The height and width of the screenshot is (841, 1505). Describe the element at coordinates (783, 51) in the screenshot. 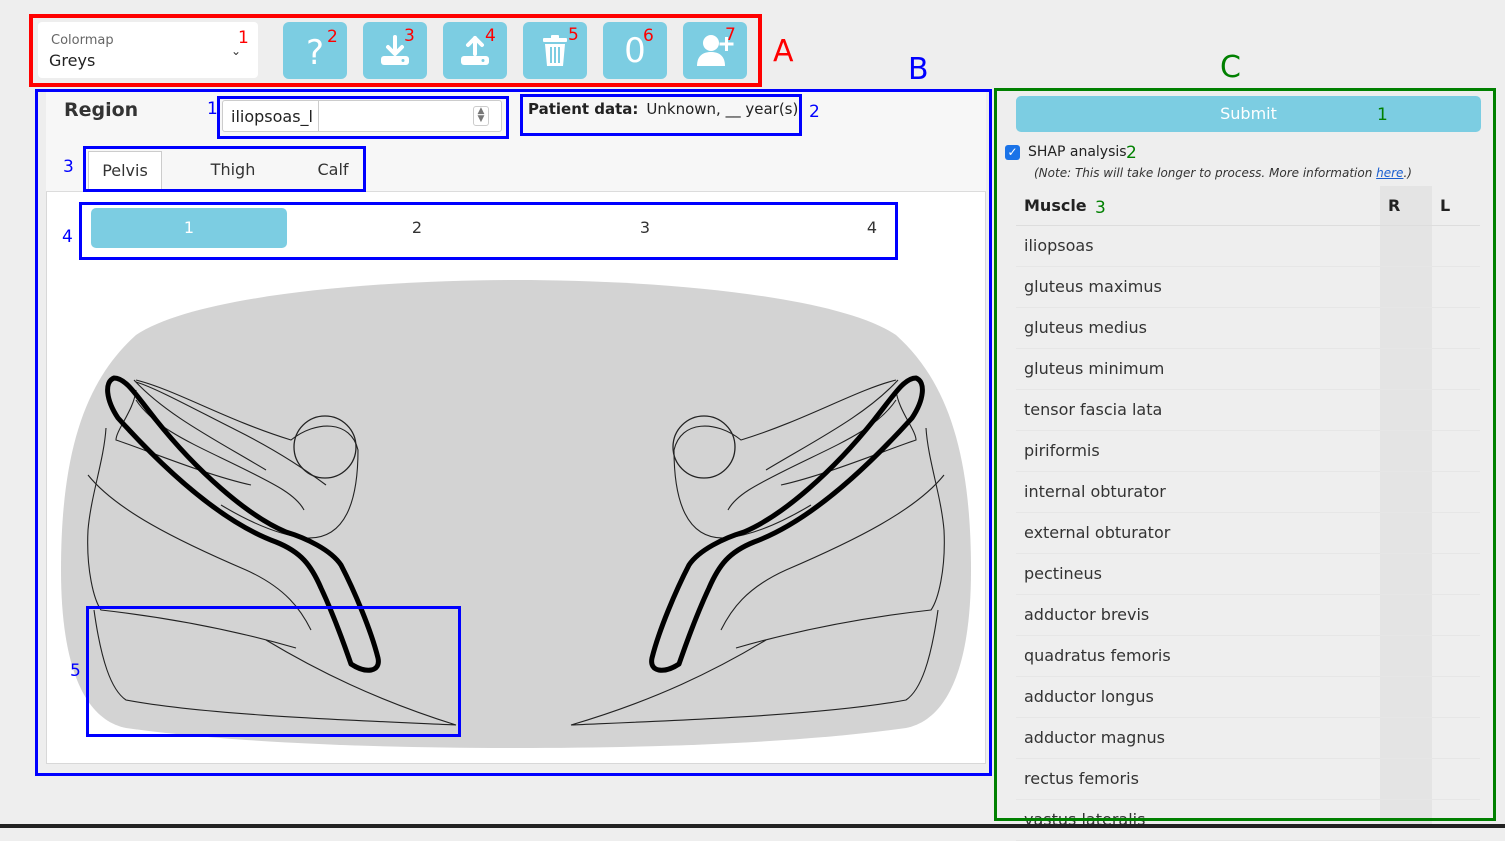

I see `section-label-a: A` at that location.